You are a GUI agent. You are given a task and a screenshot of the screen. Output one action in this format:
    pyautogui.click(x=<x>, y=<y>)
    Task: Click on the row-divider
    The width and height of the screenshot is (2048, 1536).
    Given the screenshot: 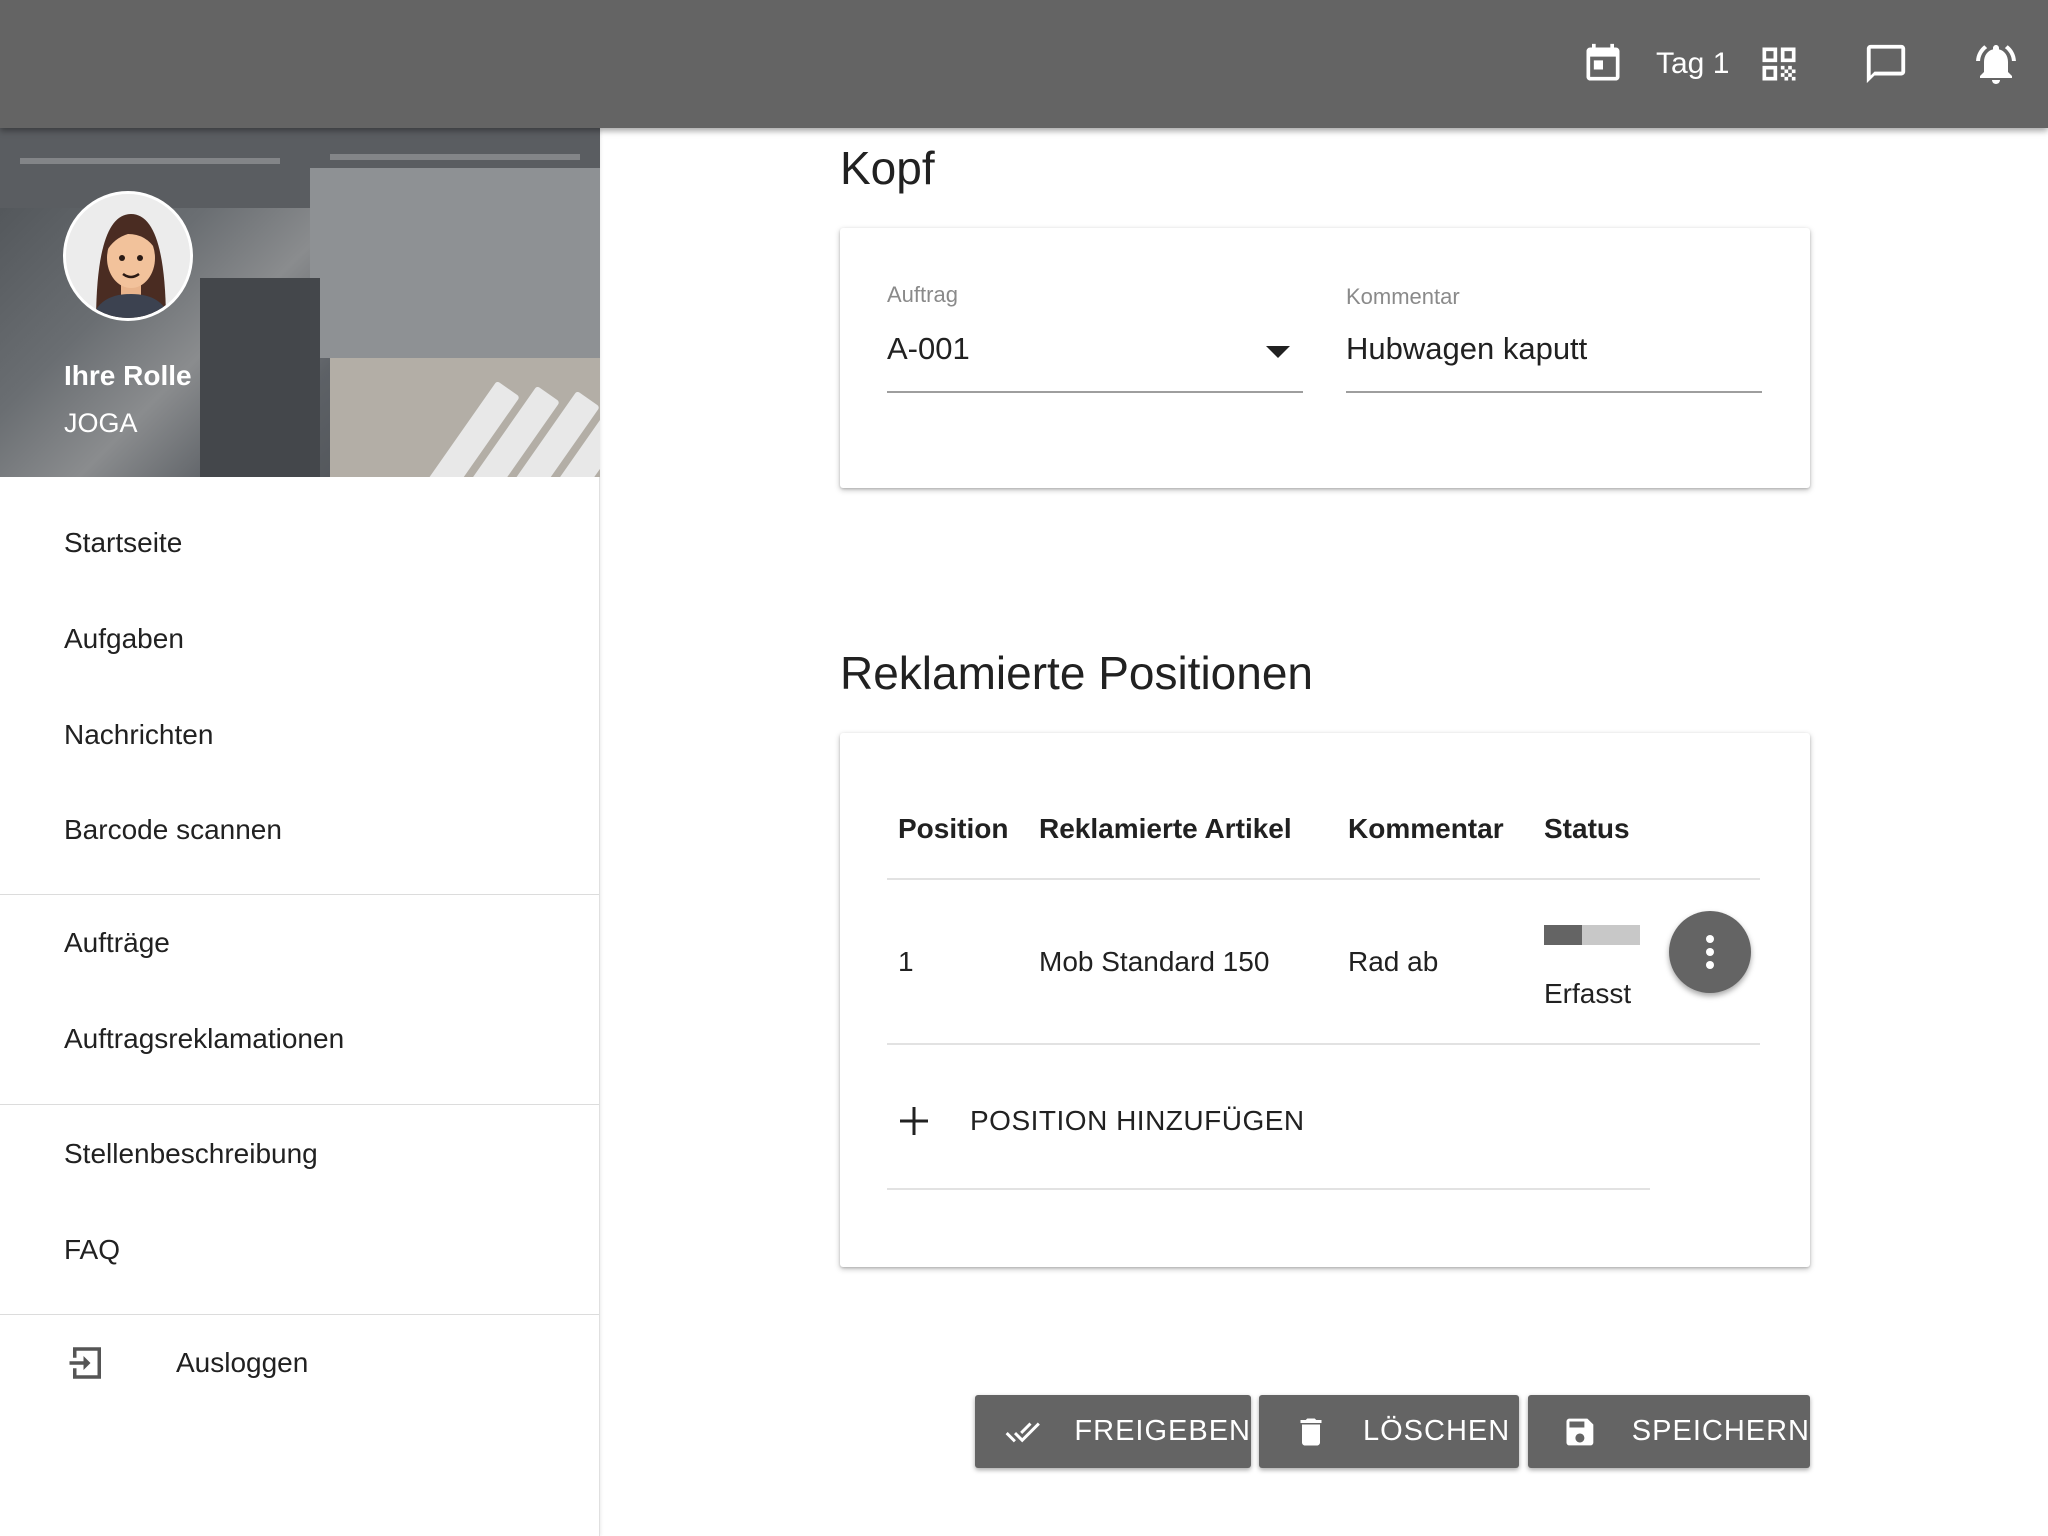 What is the action you would take?
    pyautogui.click(x=1323, y=1044)
    